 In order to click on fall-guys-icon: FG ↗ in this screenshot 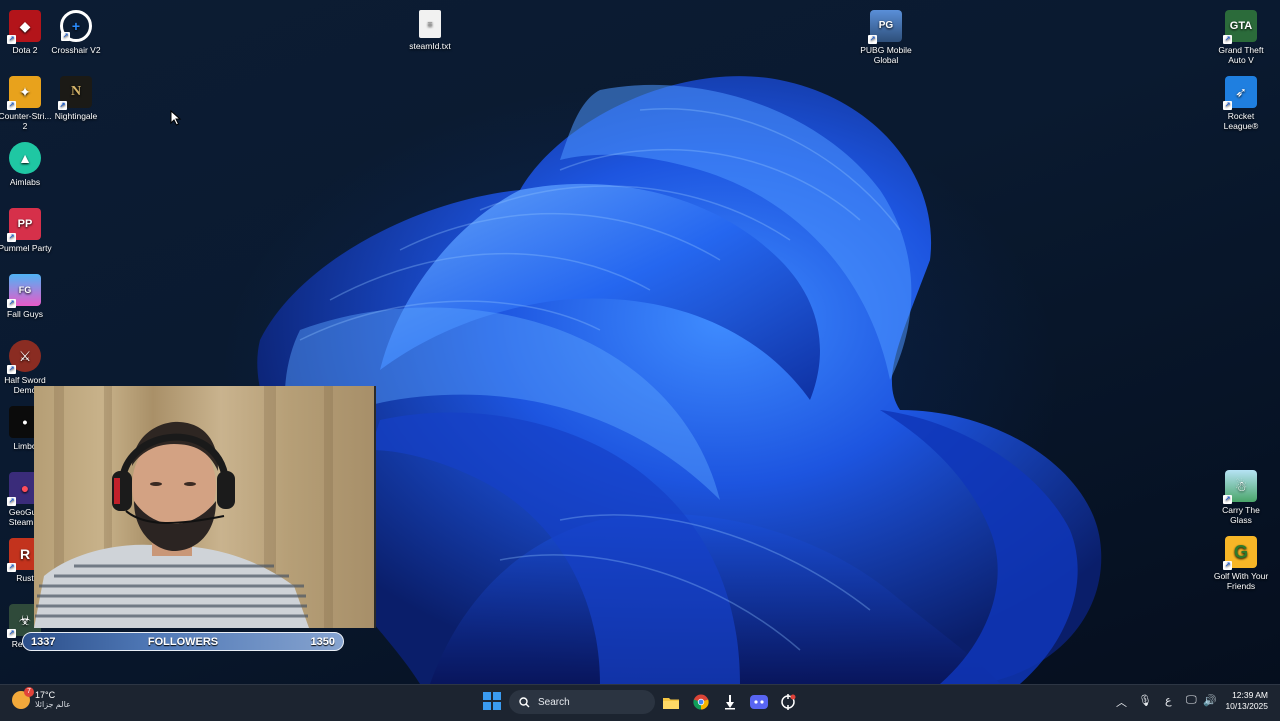, I will do `click(24, 291)`.